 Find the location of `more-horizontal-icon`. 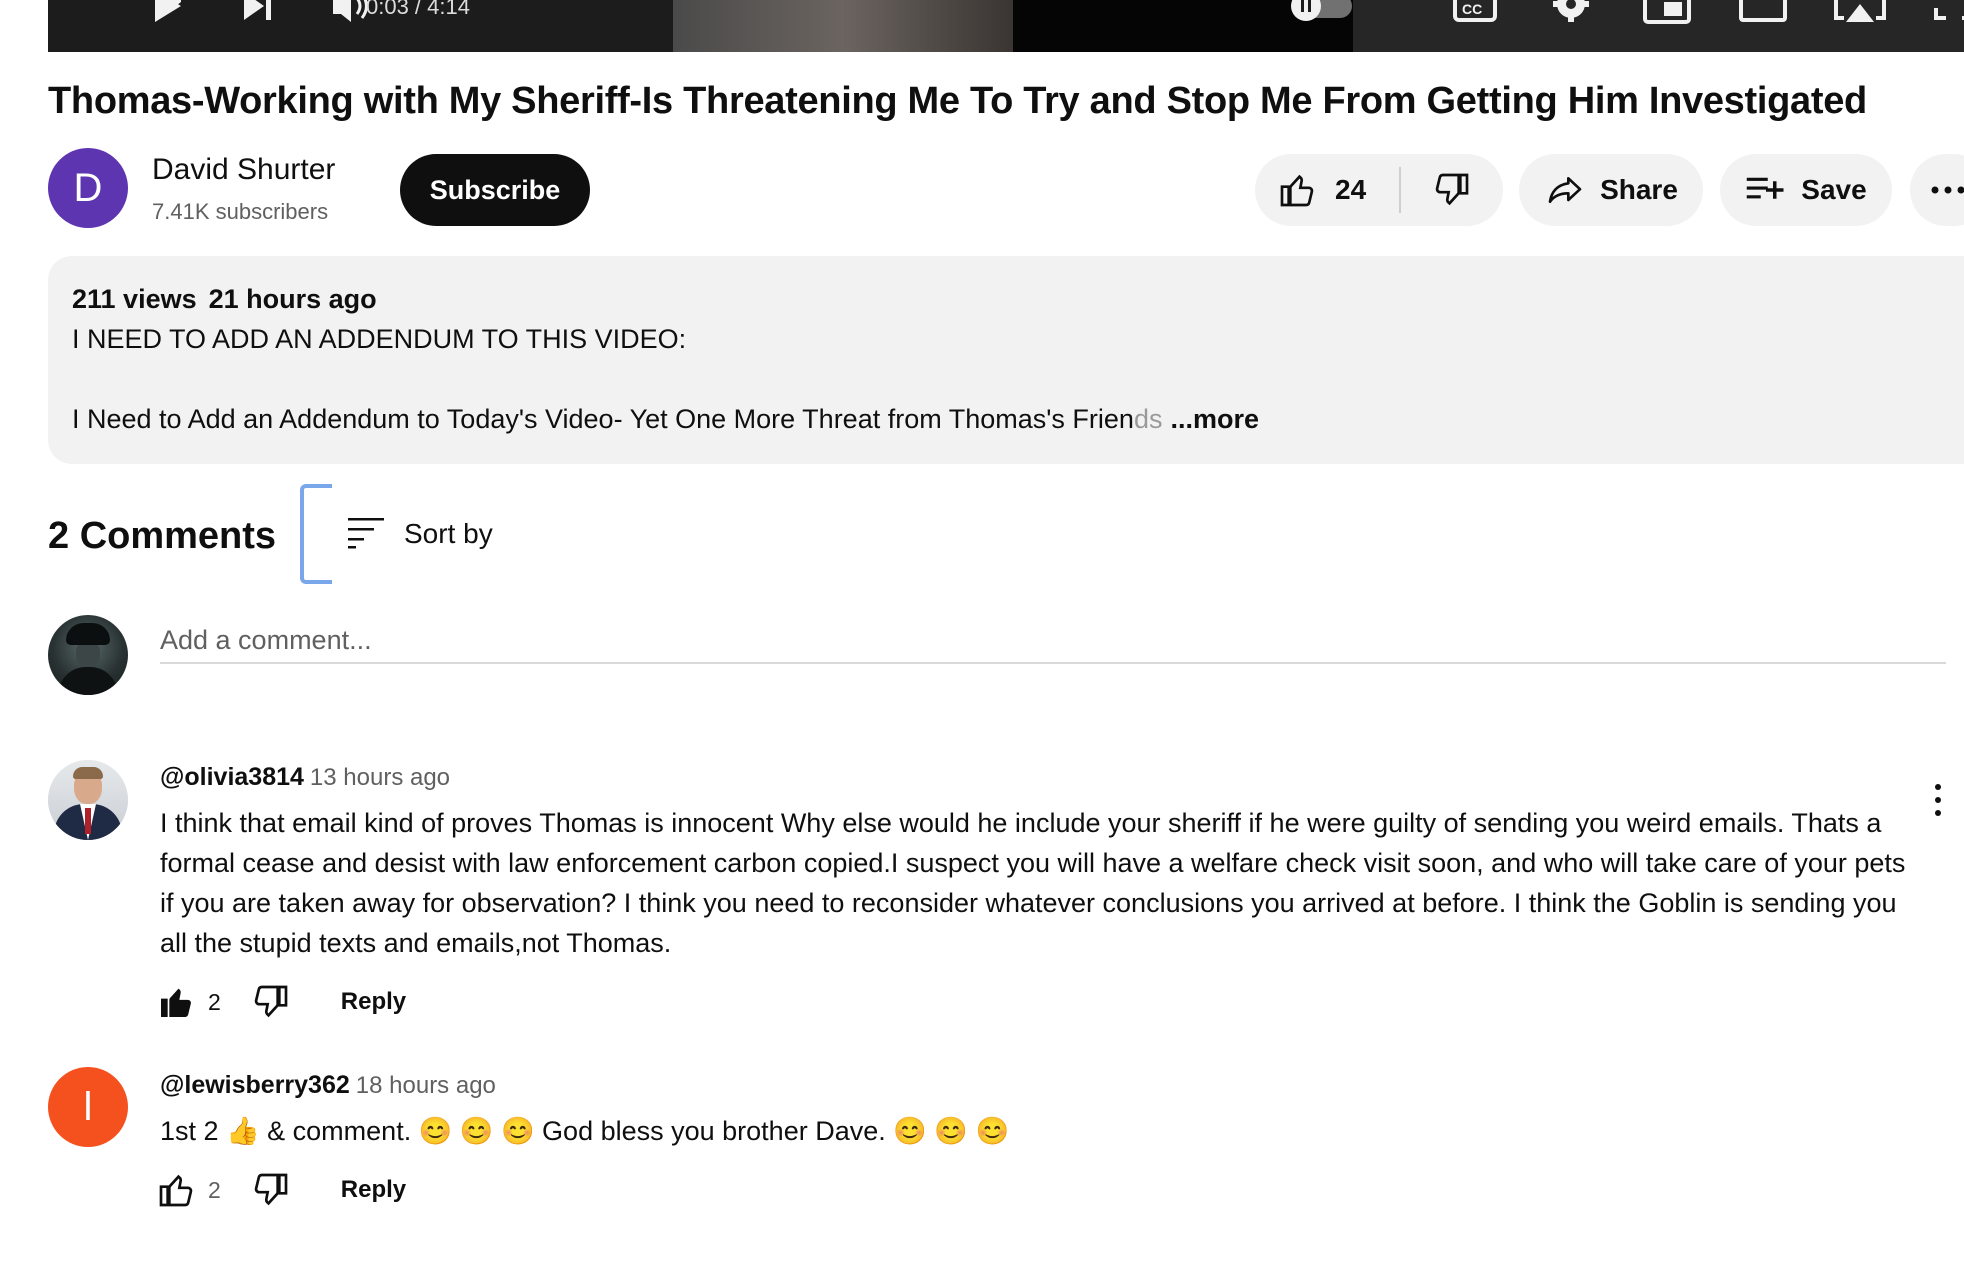

more-horizontal-icon is located at coordinates (1947, 190).